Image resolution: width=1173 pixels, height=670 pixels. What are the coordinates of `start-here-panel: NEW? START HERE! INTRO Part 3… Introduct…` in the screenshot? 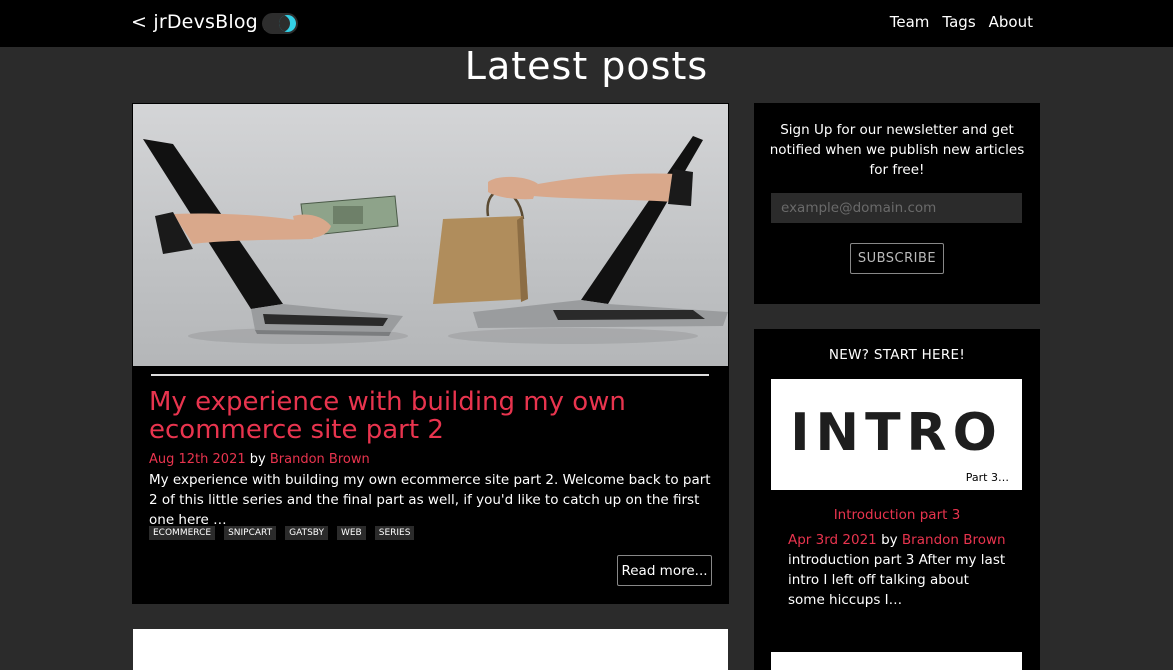 It's located at (897, 499).